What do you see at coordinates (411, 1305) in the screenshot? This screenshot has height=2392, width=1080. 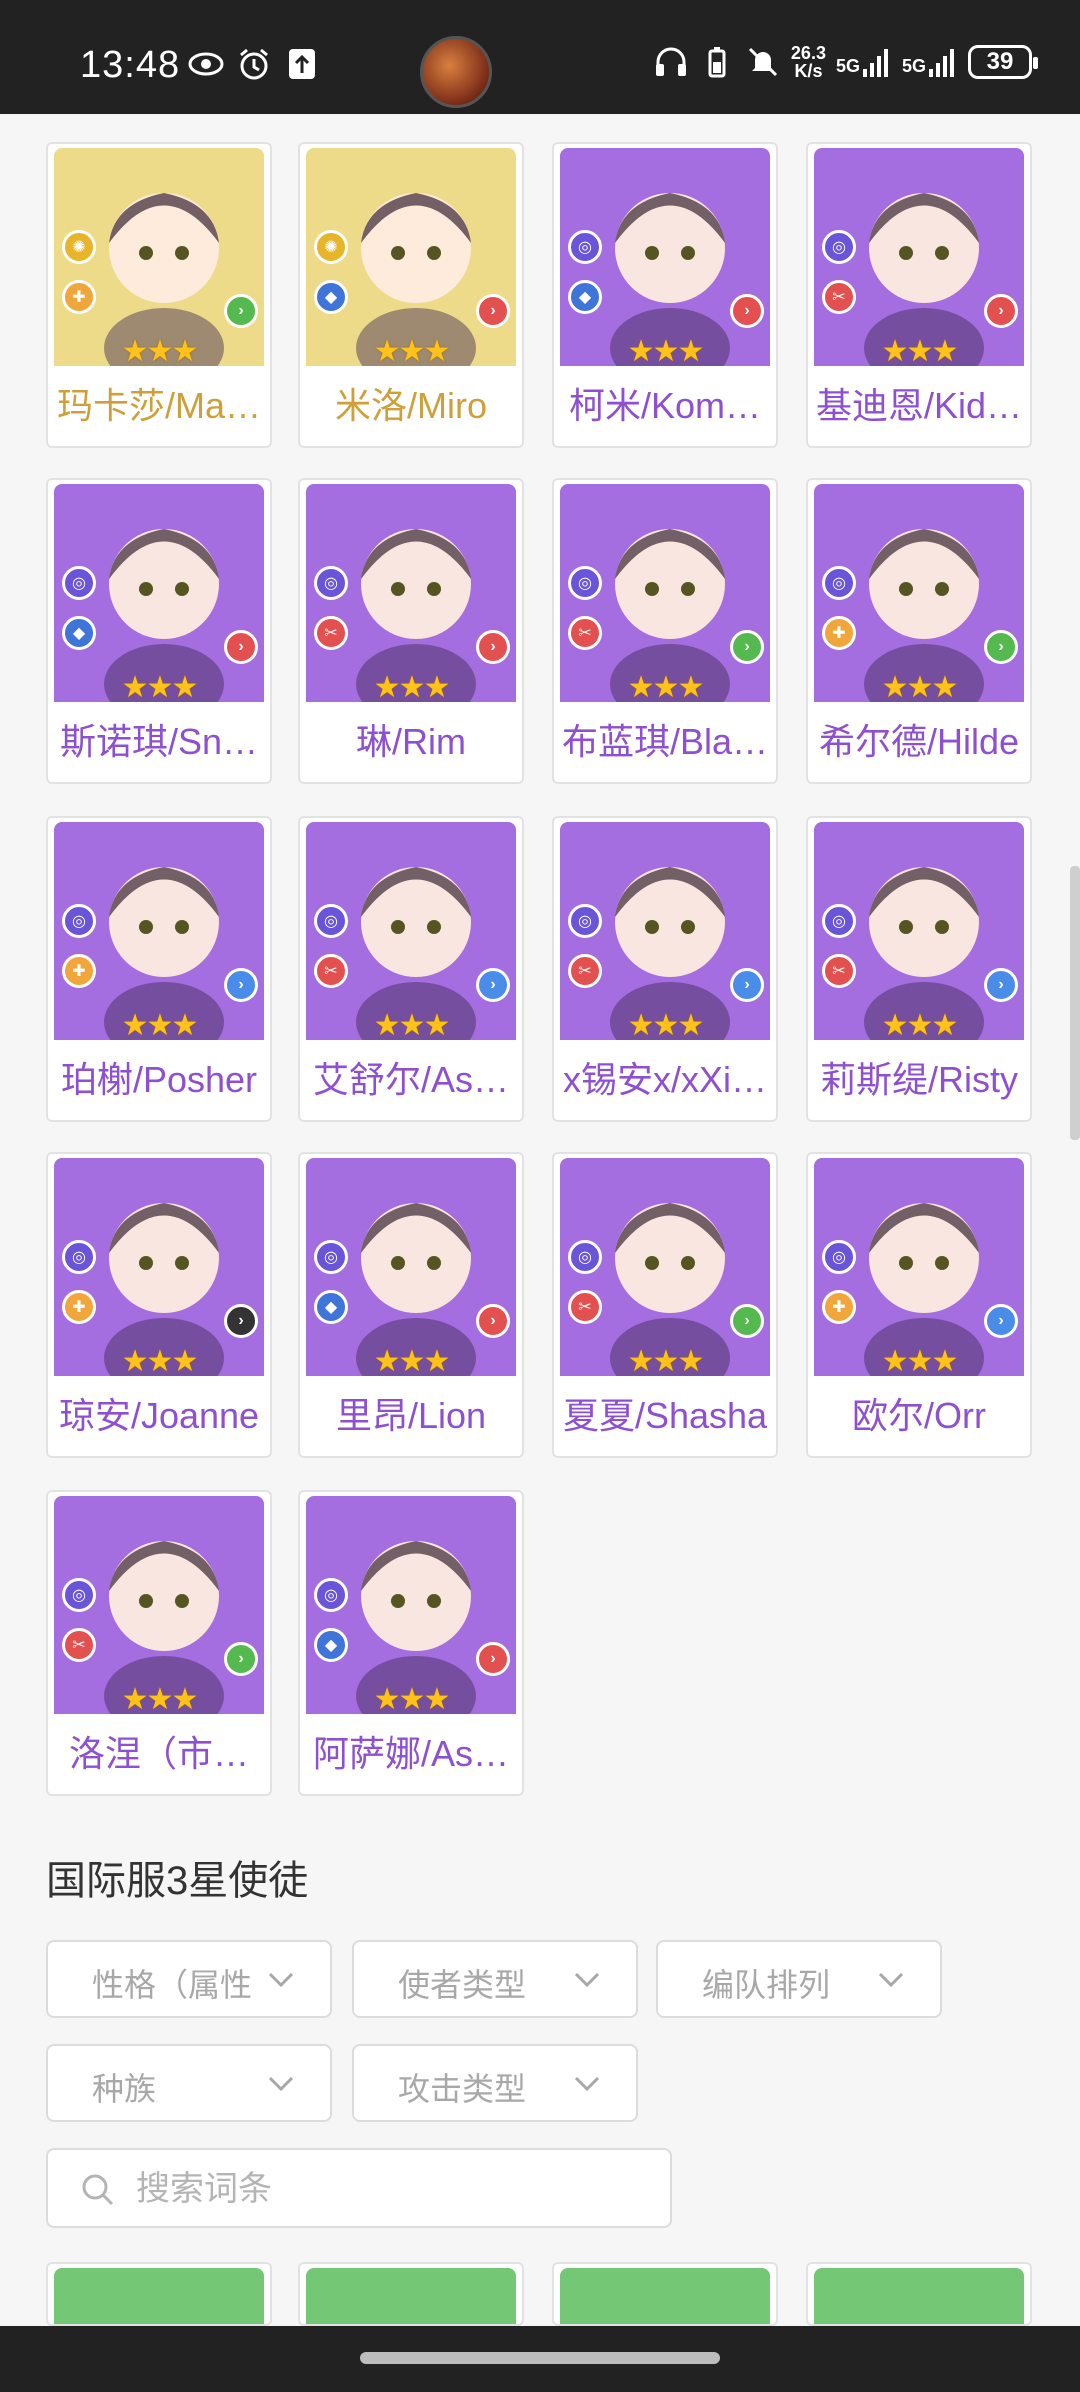 I see `character-card: ◎ ◆ › ★★★ 里昂/Lion` at bounding box center [411, 1305].